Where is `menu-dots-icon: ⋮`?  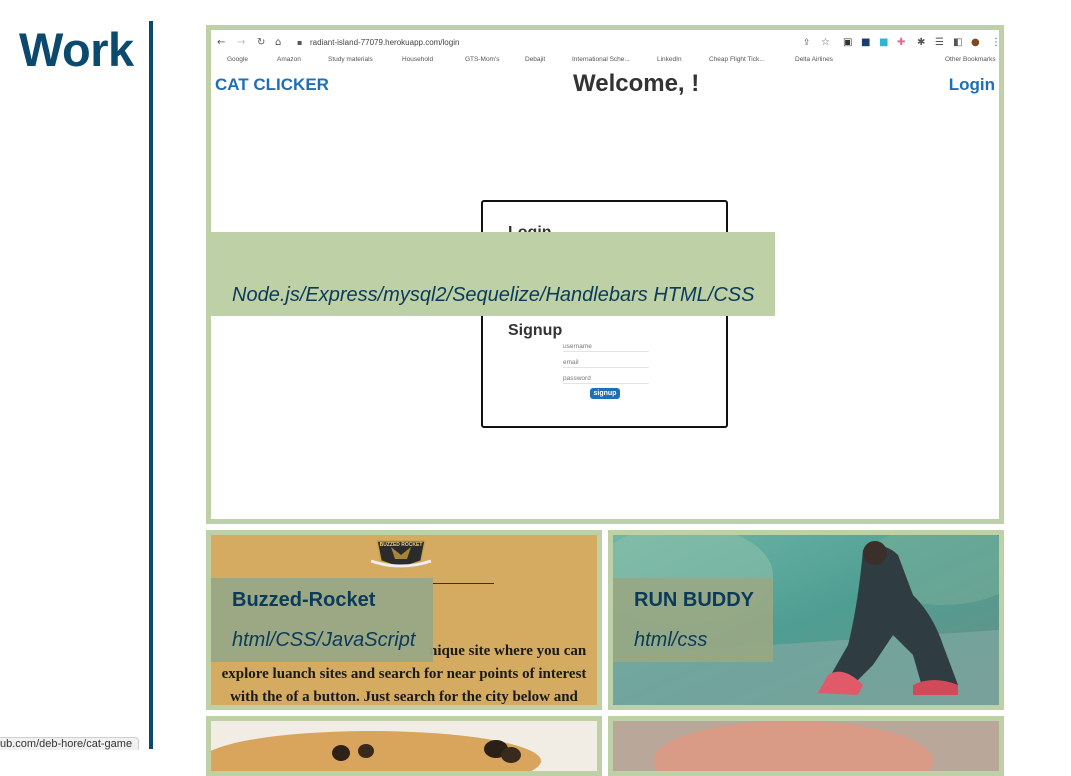
menu-dots-icon: ⋮ is located at coordinates (995, 43).